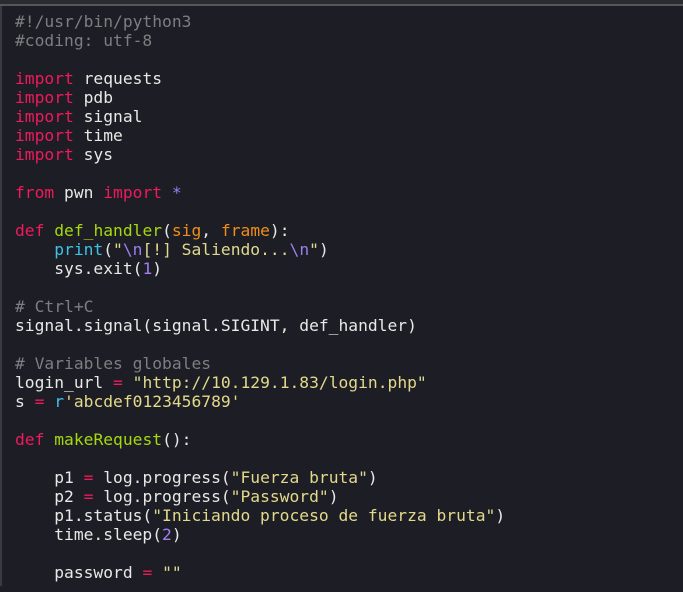  Describe the element at coordinates (260, 363) in the screenshot. I see `code-line: # Variables globales` at that location.